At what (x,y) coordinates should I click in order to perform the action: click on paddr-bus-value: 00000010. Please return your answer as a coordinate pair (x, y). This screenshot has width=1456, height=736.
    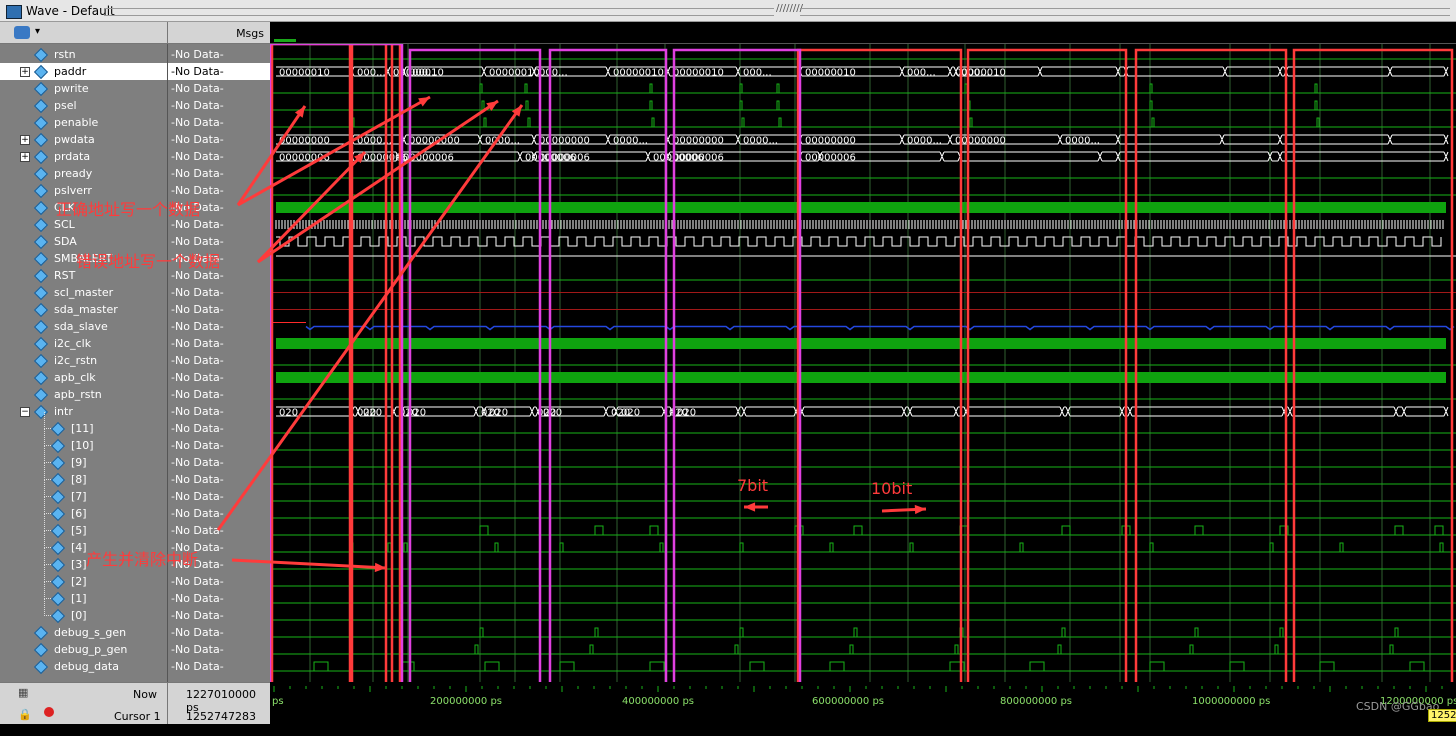
    Looking at the image, I should click on (830, 73).